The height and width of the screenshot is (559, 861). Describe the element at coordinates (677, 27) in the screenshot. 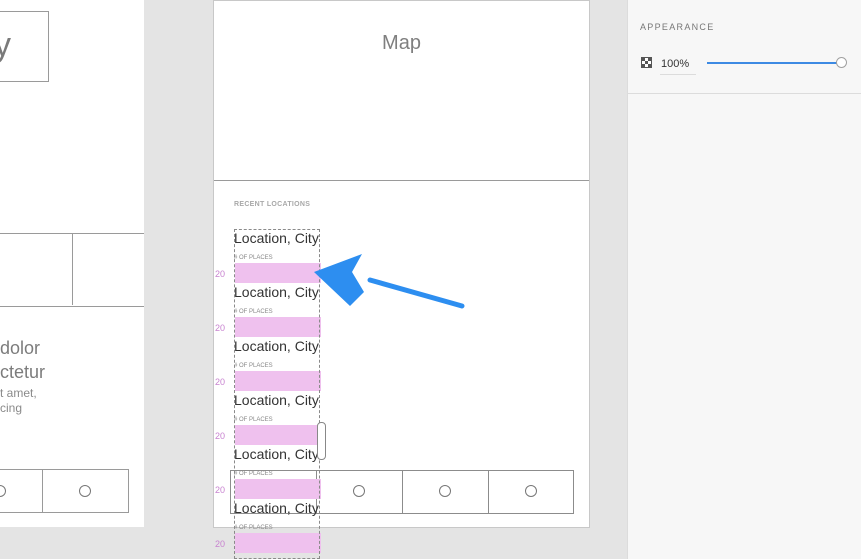

I see `appearance-section-title: APPEARANCE` at that location.